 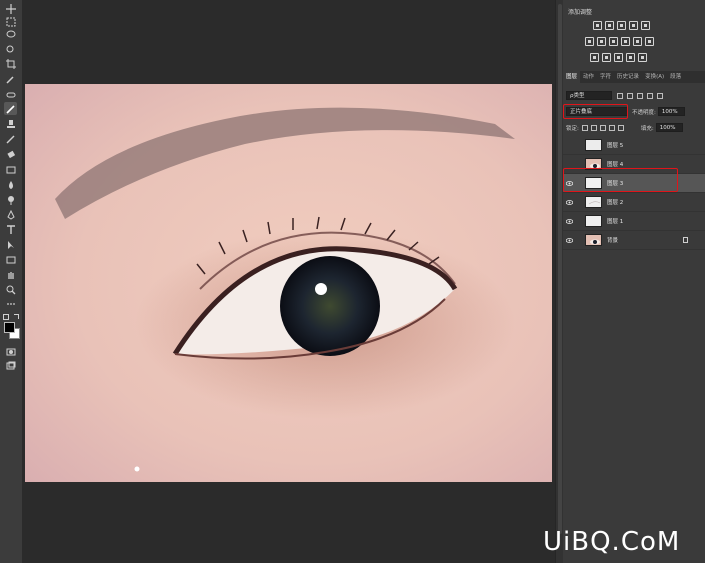 I want to click on threshold-icon, so click(x=618, y=57).